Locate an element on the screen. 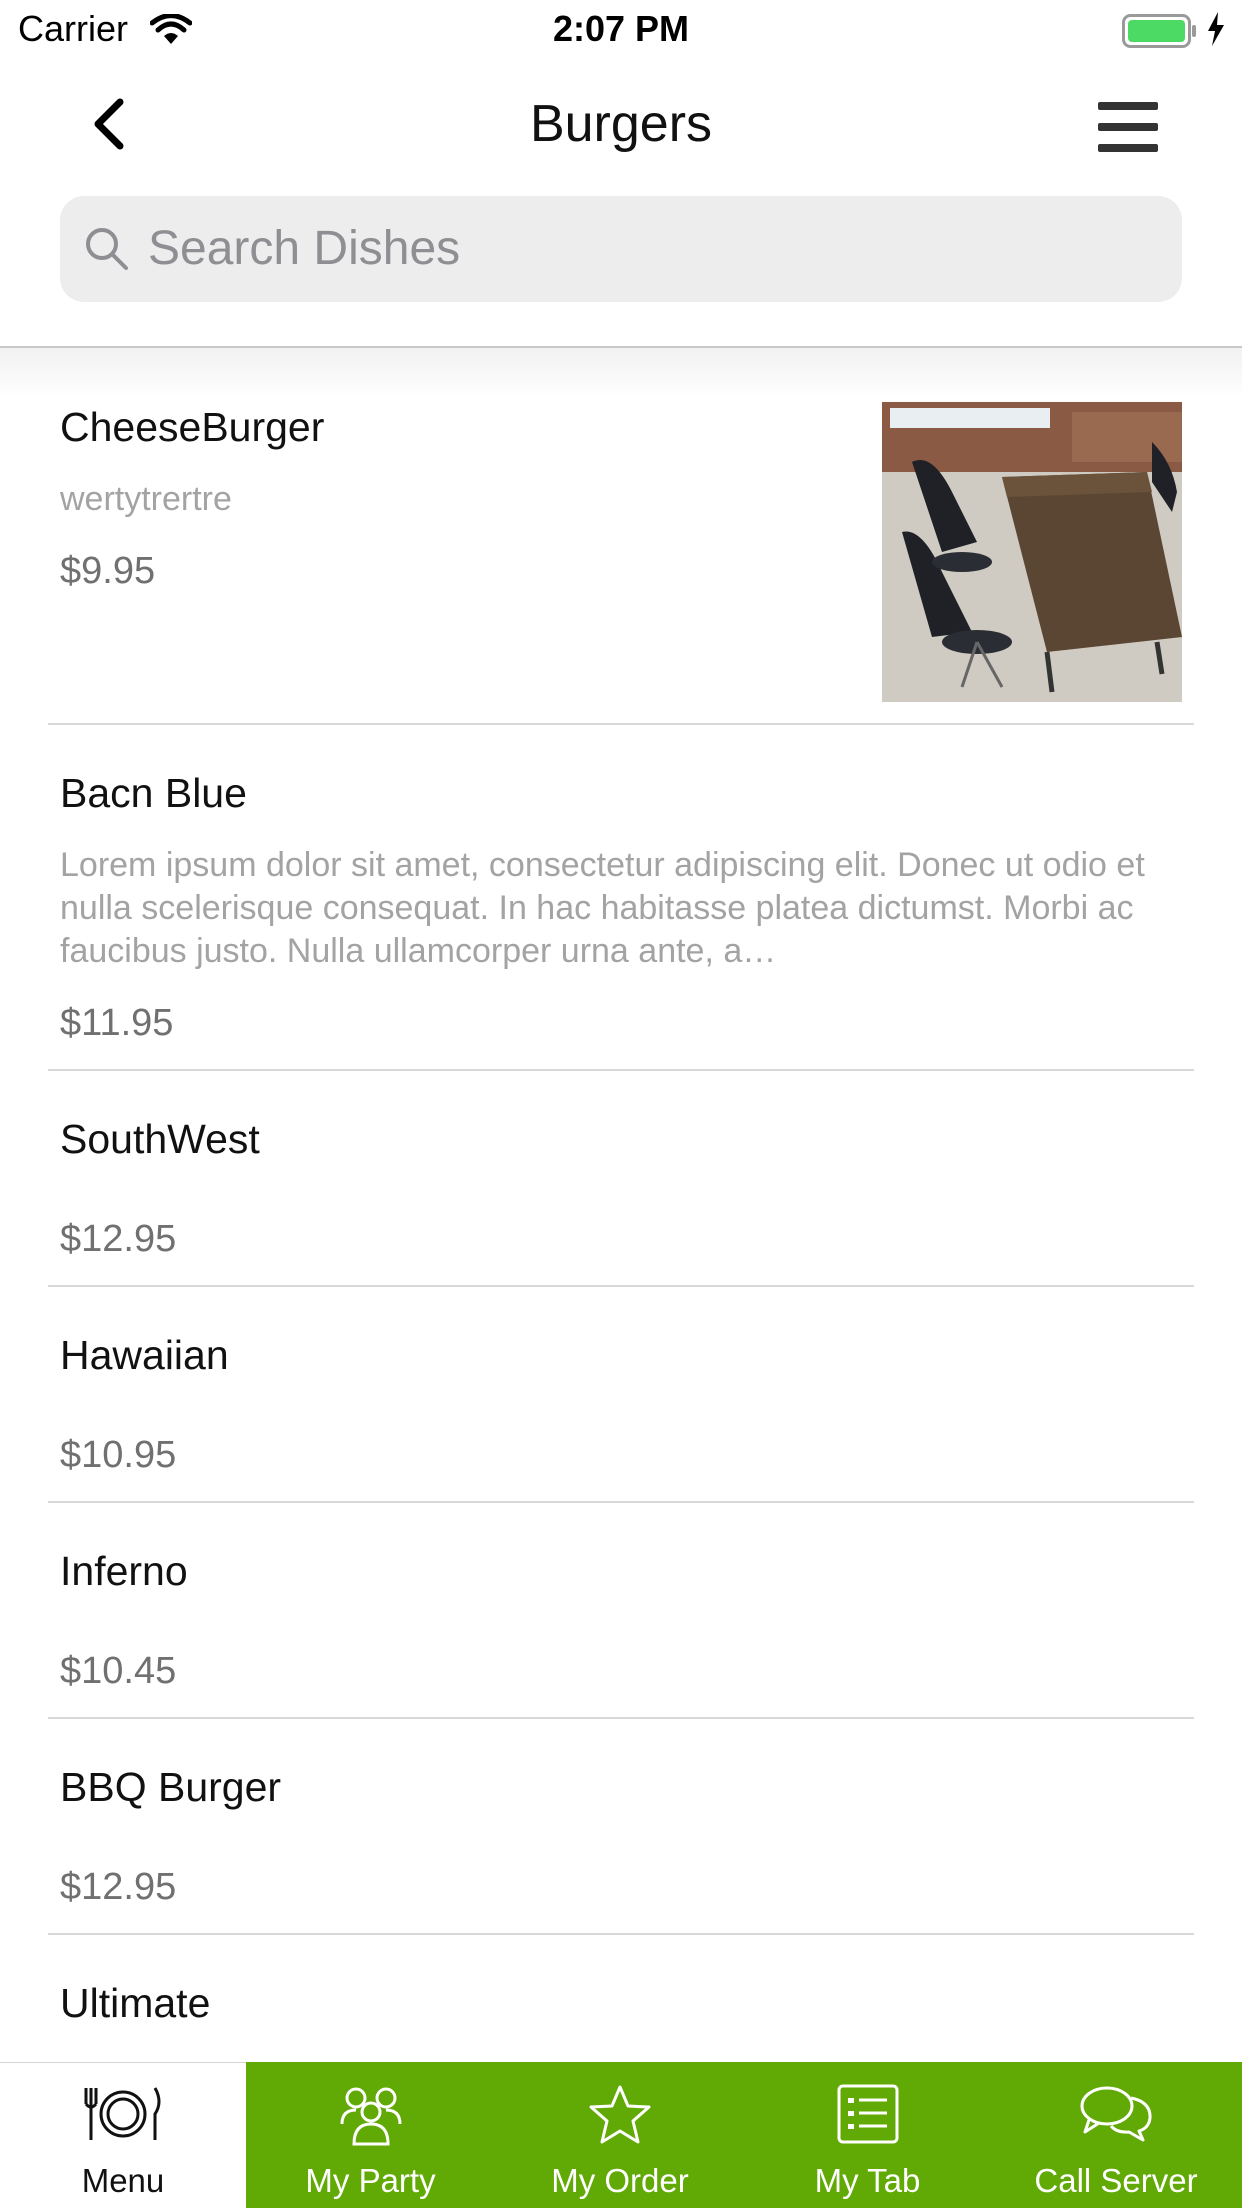  page-title: Burgers is located at coordinates (621, 124).